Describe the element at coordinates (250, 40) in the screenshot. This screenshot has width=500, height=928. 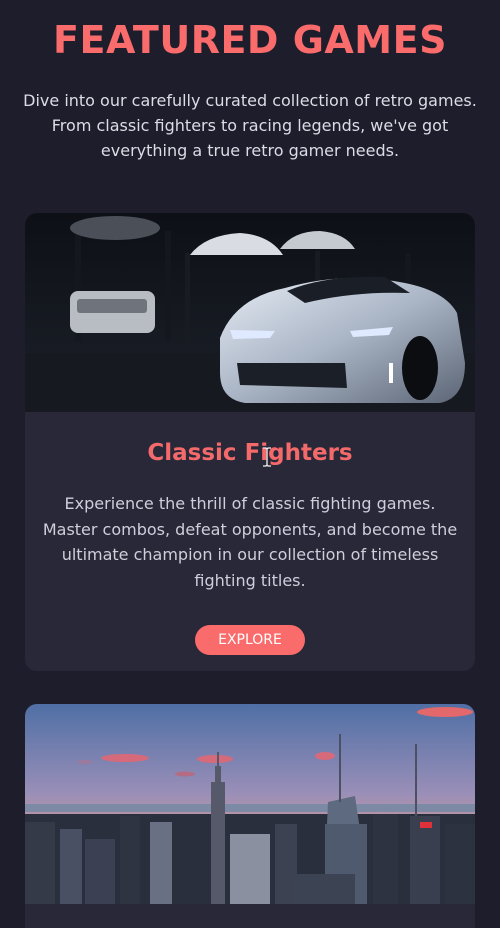
I see `section-title: FEATURED GAMES` at that location.